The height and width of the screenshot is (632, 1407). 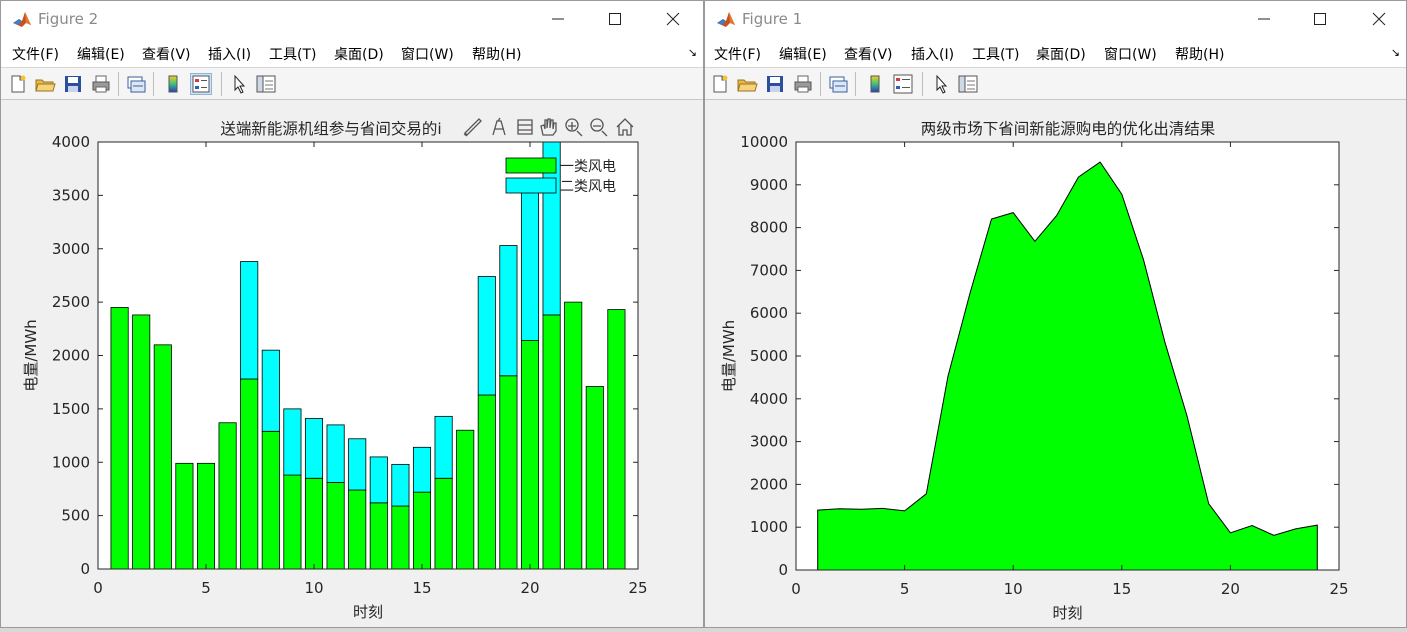 What do you see at coordinates (905, 589) in the screenshot?
I see `x-tick-label: 5` at bounding box center [905, 589].